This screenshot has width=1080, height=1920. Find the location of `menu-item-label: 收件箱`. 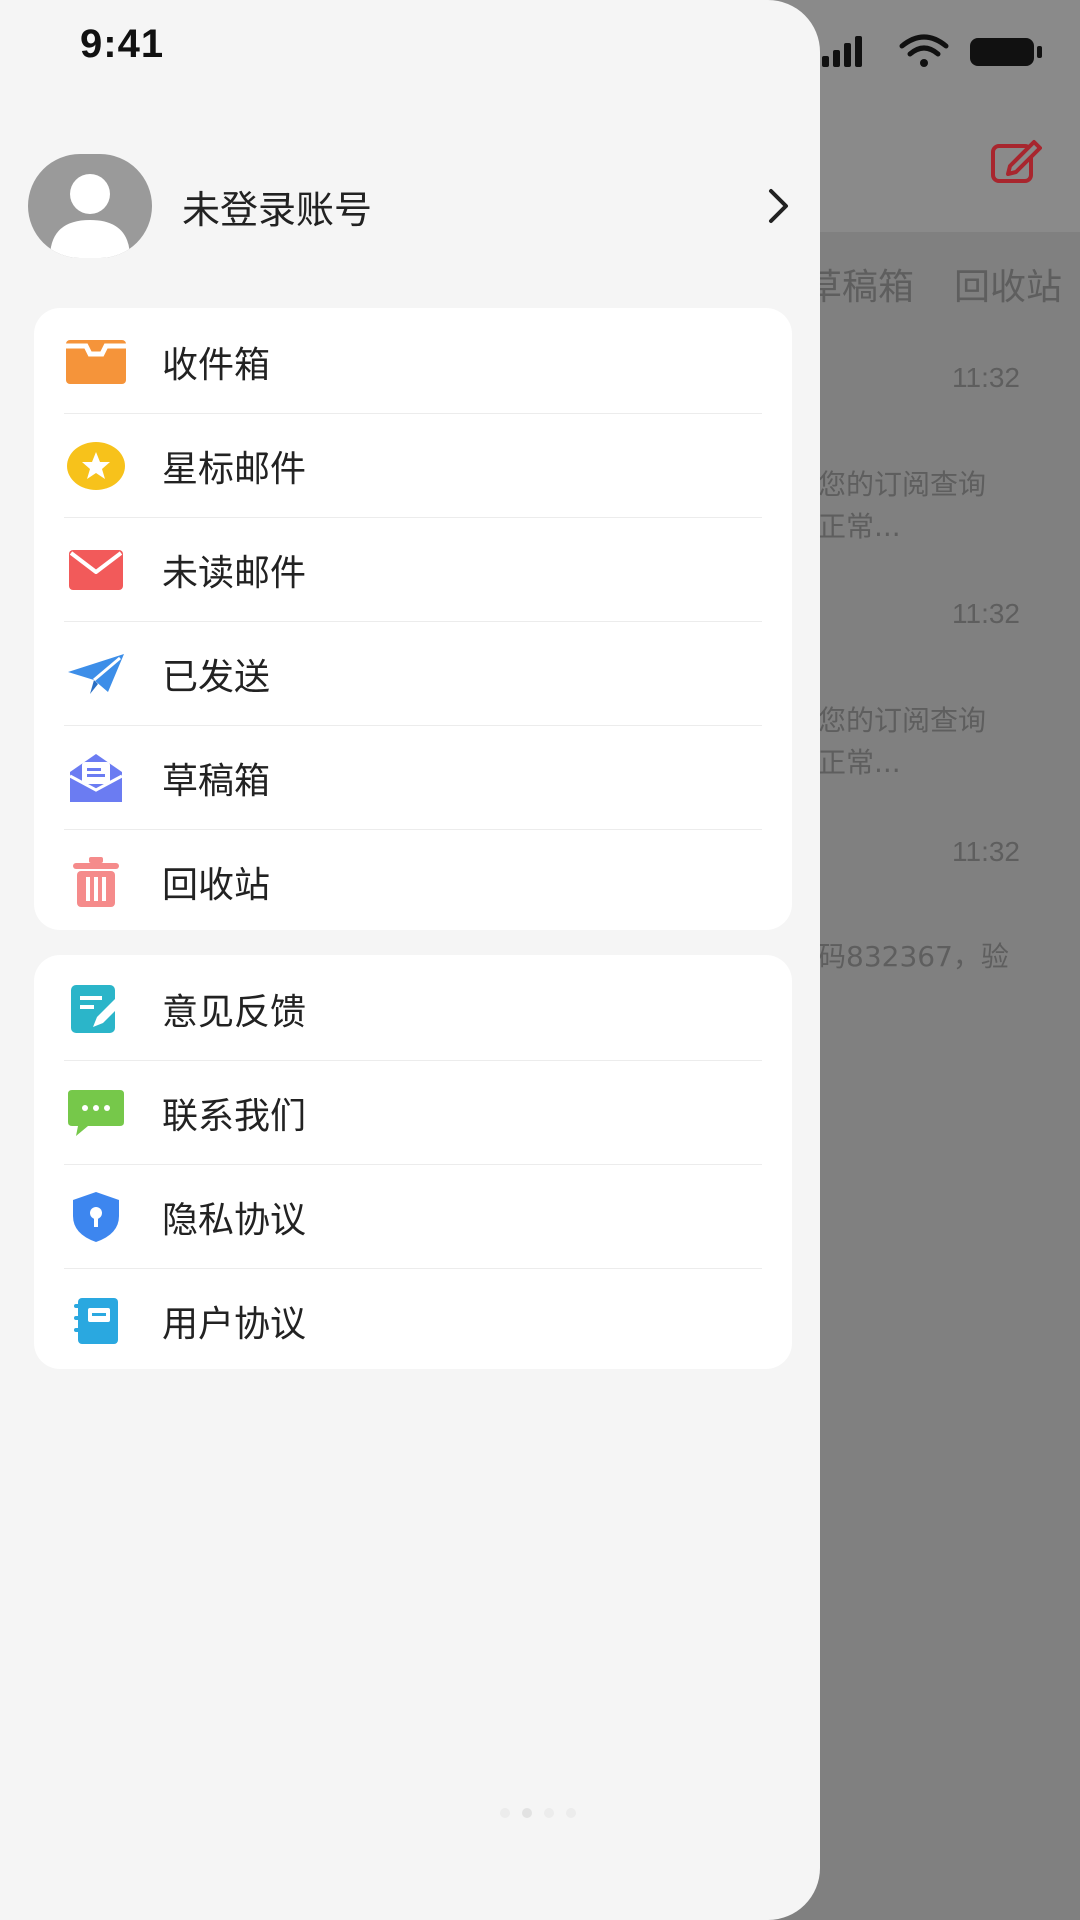

menu-item-label: 收件箱 is located at coordinates (216, 365).